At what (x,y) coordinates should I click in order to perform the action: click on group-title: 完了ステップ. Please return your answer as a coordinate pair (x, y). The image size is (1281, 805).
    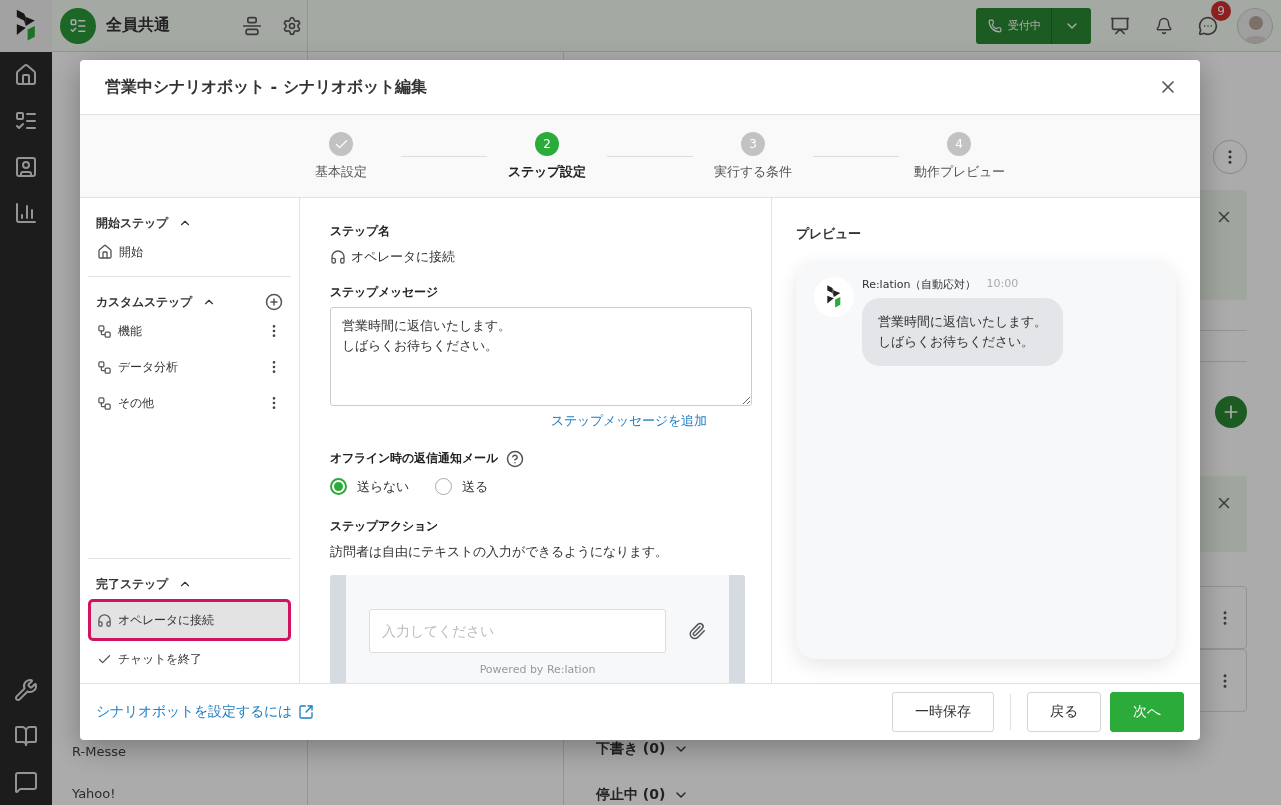
    Looking at the image, I should click on (132, 584).